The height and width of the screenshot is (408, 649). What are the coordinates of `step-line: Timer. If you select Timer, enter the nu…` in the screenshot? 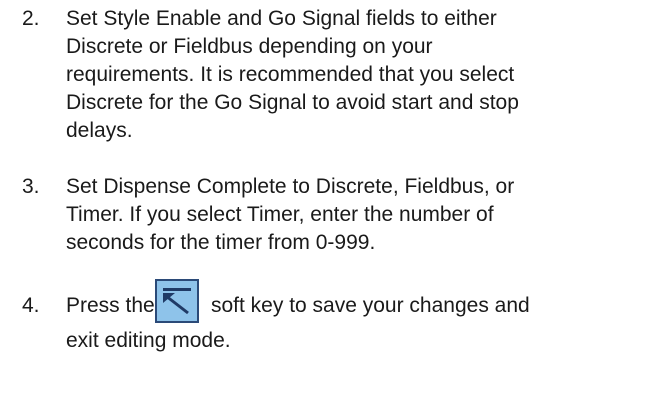 It's located at (280, 214).